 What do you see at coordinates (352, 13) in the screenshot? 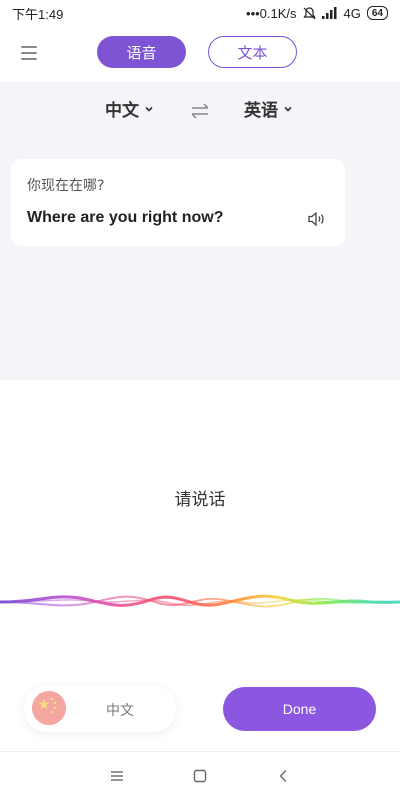
I see `network-type: 4G` at bounding box center [352, 13].